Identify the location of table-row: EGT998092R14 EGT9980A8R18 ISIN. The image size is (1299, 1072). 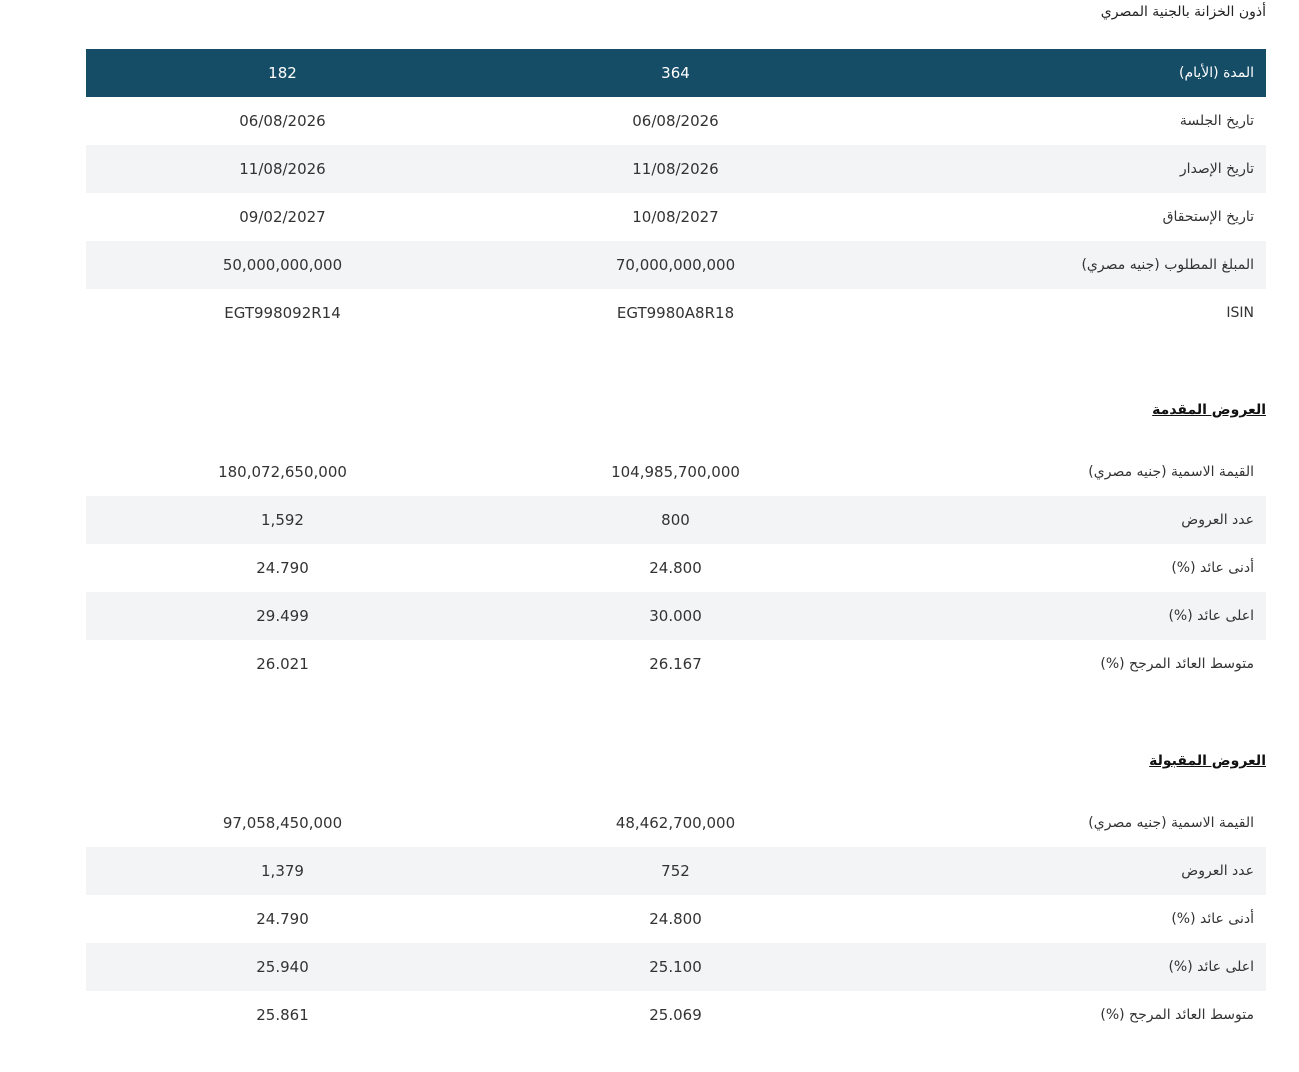
(676, 313).